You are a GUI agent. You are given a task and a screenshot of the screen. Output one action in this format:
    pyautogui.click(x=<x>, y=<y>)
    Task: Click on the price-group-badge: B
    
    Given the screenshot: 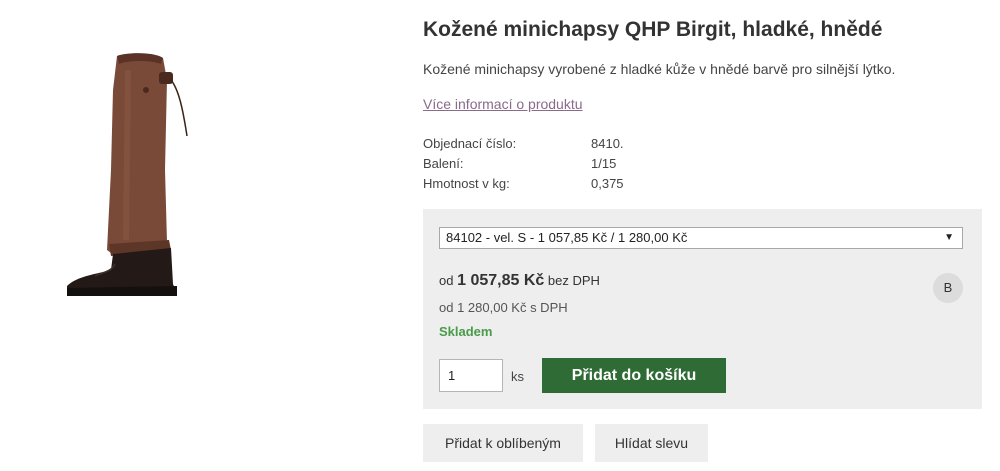 What is the action you would take?
    pyautogui.click(x=948, y=288)
    